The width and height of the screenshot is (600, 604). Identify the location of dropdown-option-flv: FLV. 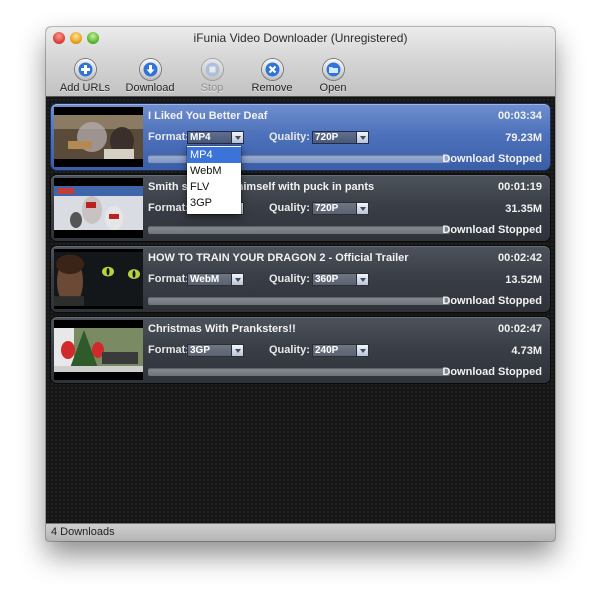
(214, 187).